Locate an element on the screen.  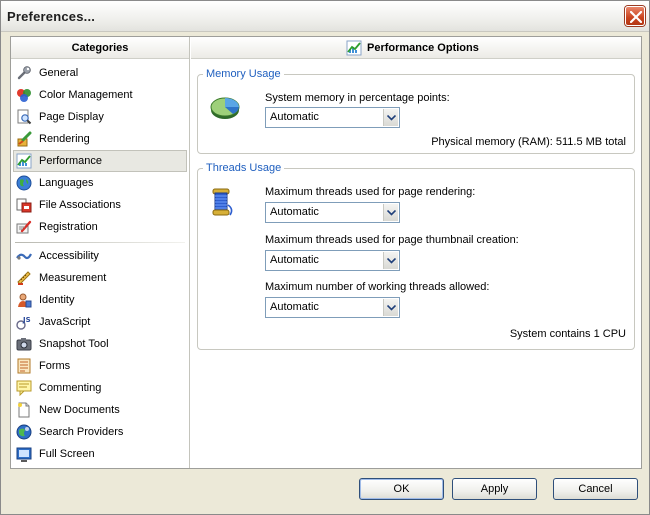
sidebar-item-label: Languages is located at coordinates (66, 183).